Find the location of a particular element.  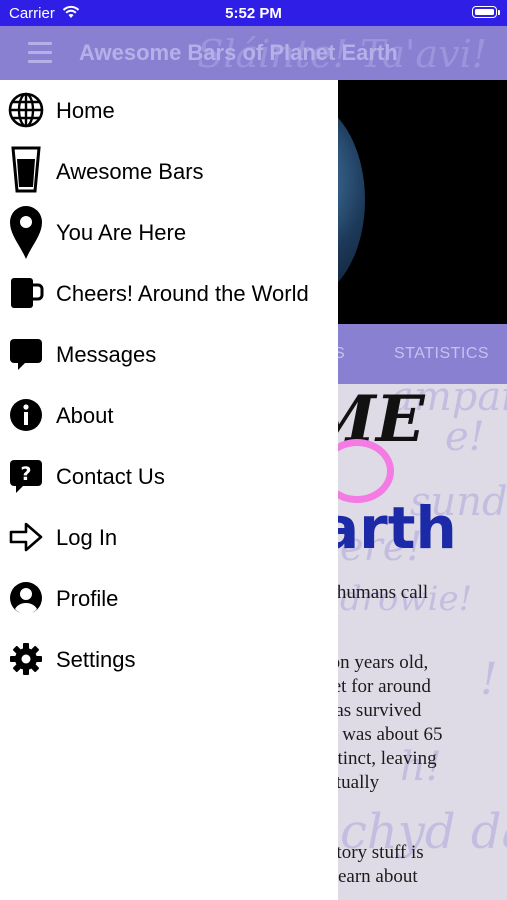

drawer-item-cheers: Cheers! Around the World is located at coordinates (169, 293).